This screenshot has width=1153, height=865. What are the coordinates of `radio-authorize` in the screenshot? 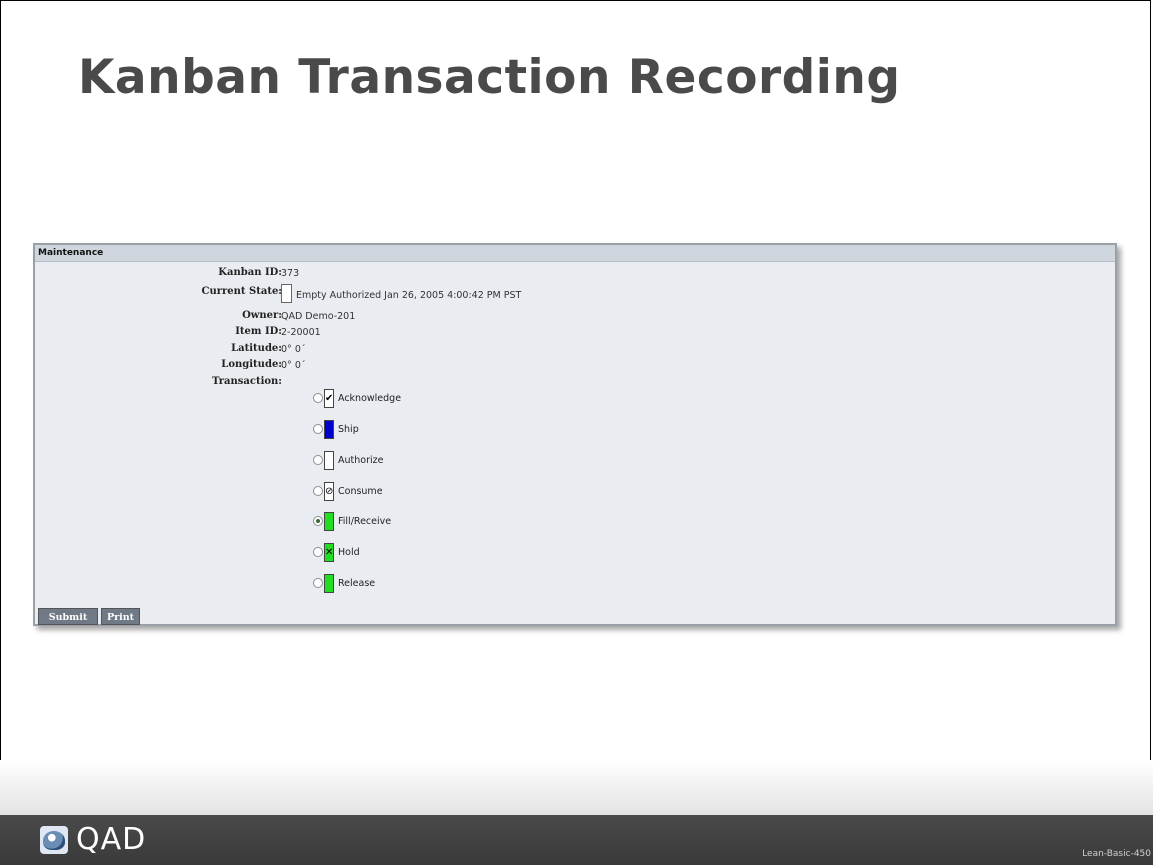 It's located at (318, 460).